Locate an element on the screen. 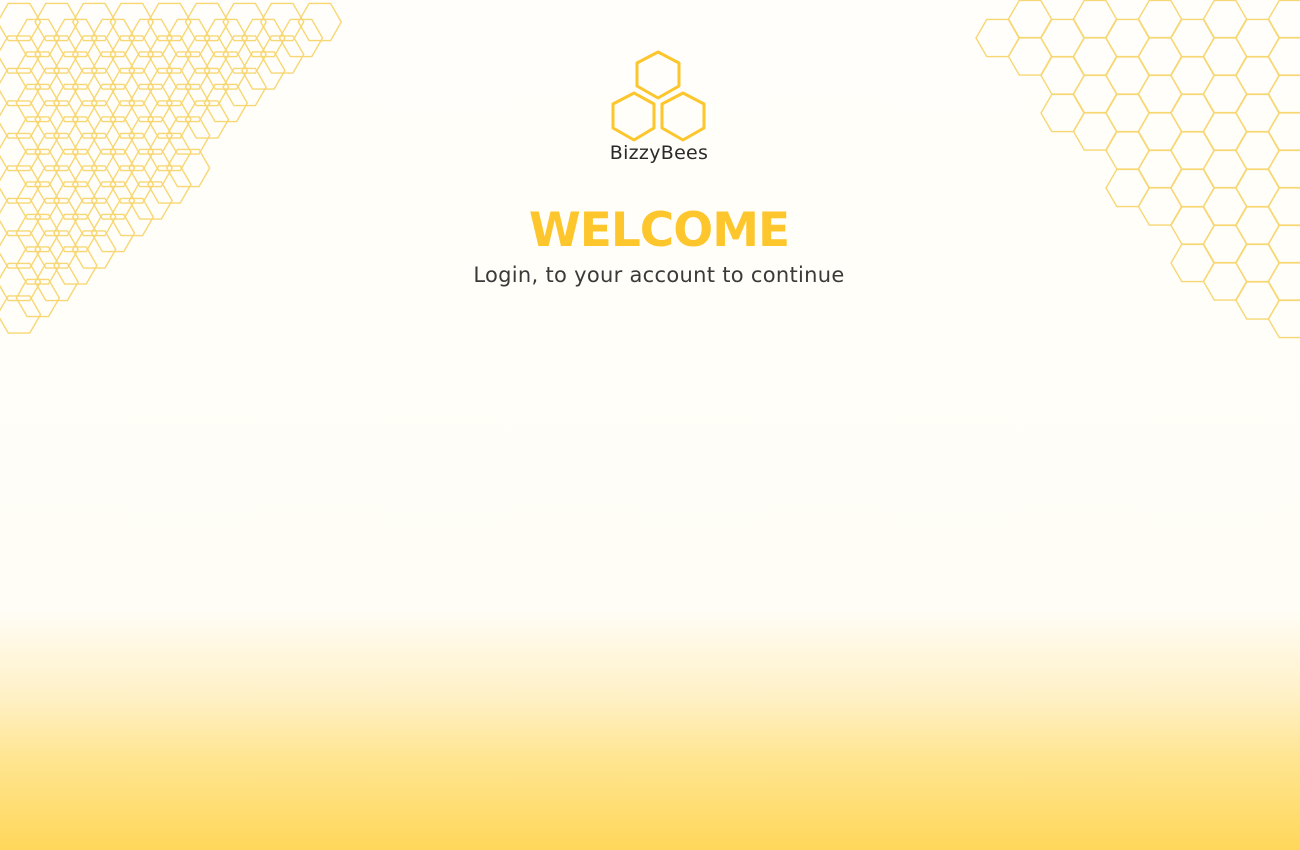 This screenshot has height=850, width=1300. login-subtitle: Login, to your account to continue is located at coordinates (659, 275).